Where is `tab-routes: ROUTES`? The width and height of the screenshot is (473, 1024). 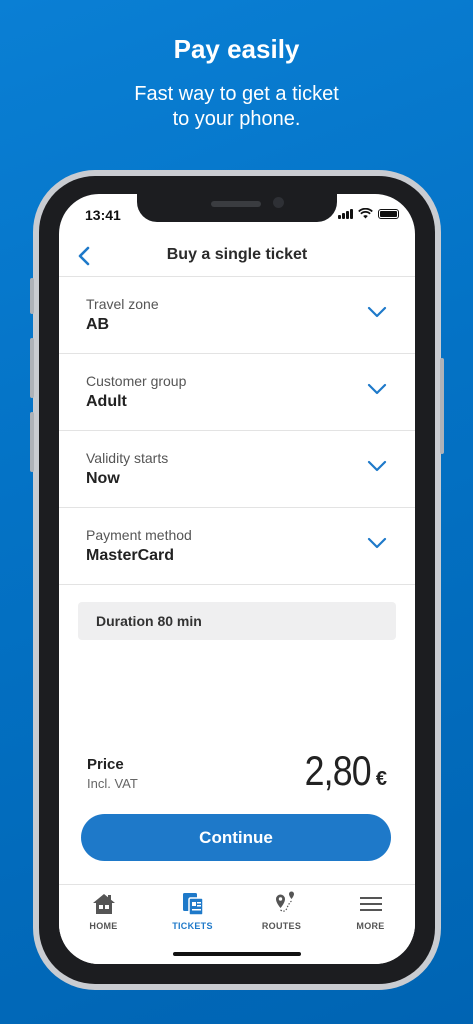
tab-routes: ROUTES is located at coordinates (281, 911).